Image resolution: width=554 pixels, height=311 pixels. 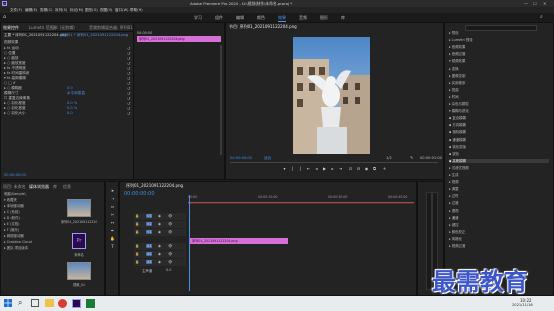 What do you see at coordinates (62, 303) in the screenshot?
I see `browser-icon` at bounding box center [62, 303].